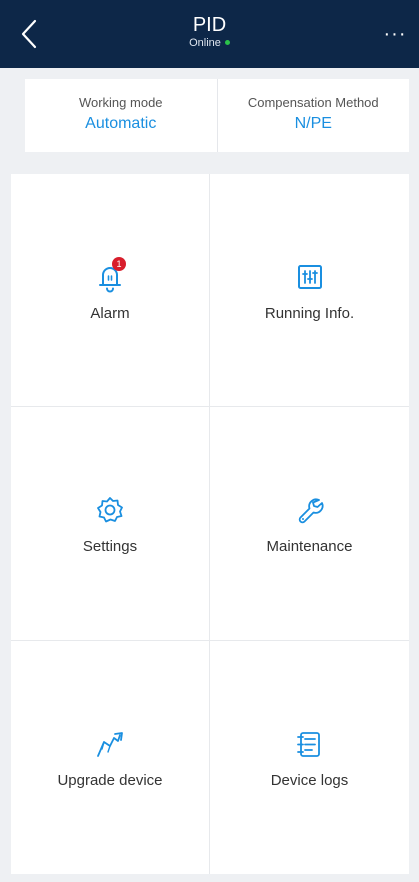  I want to click on running-info-icon, so click(310, 277).